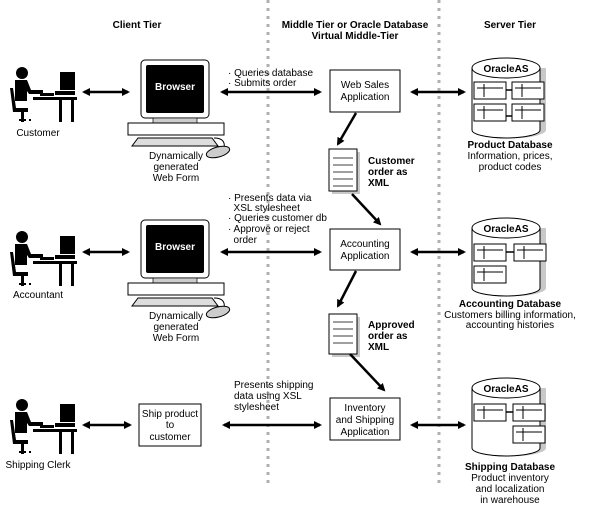 Image resolution: width=596 pixels, height=523 pixels. Describe the element at coordinates (510, 489) in the screenshot. I see `db-desc: and localization` at that location.